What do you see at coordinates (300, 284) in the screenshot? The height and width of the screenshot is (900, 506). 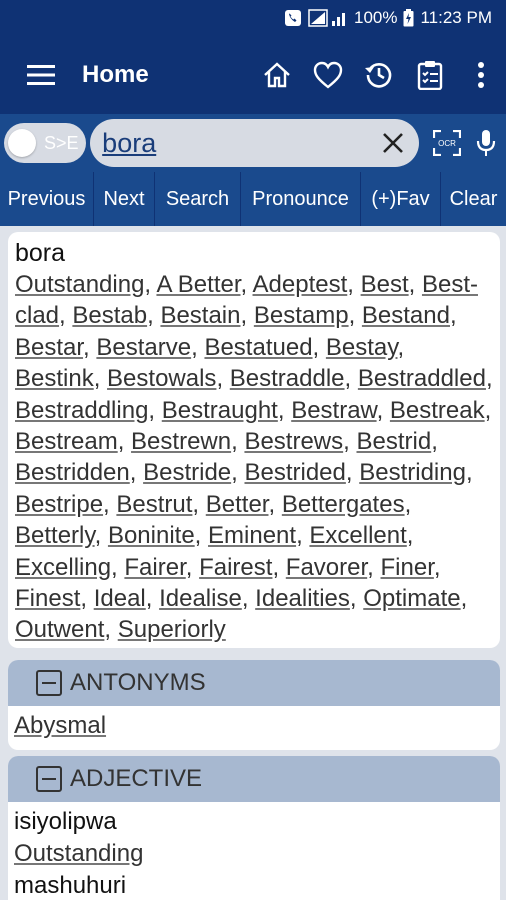 I see `synonym-link: Adeptest` at bounding box center [300, 284].